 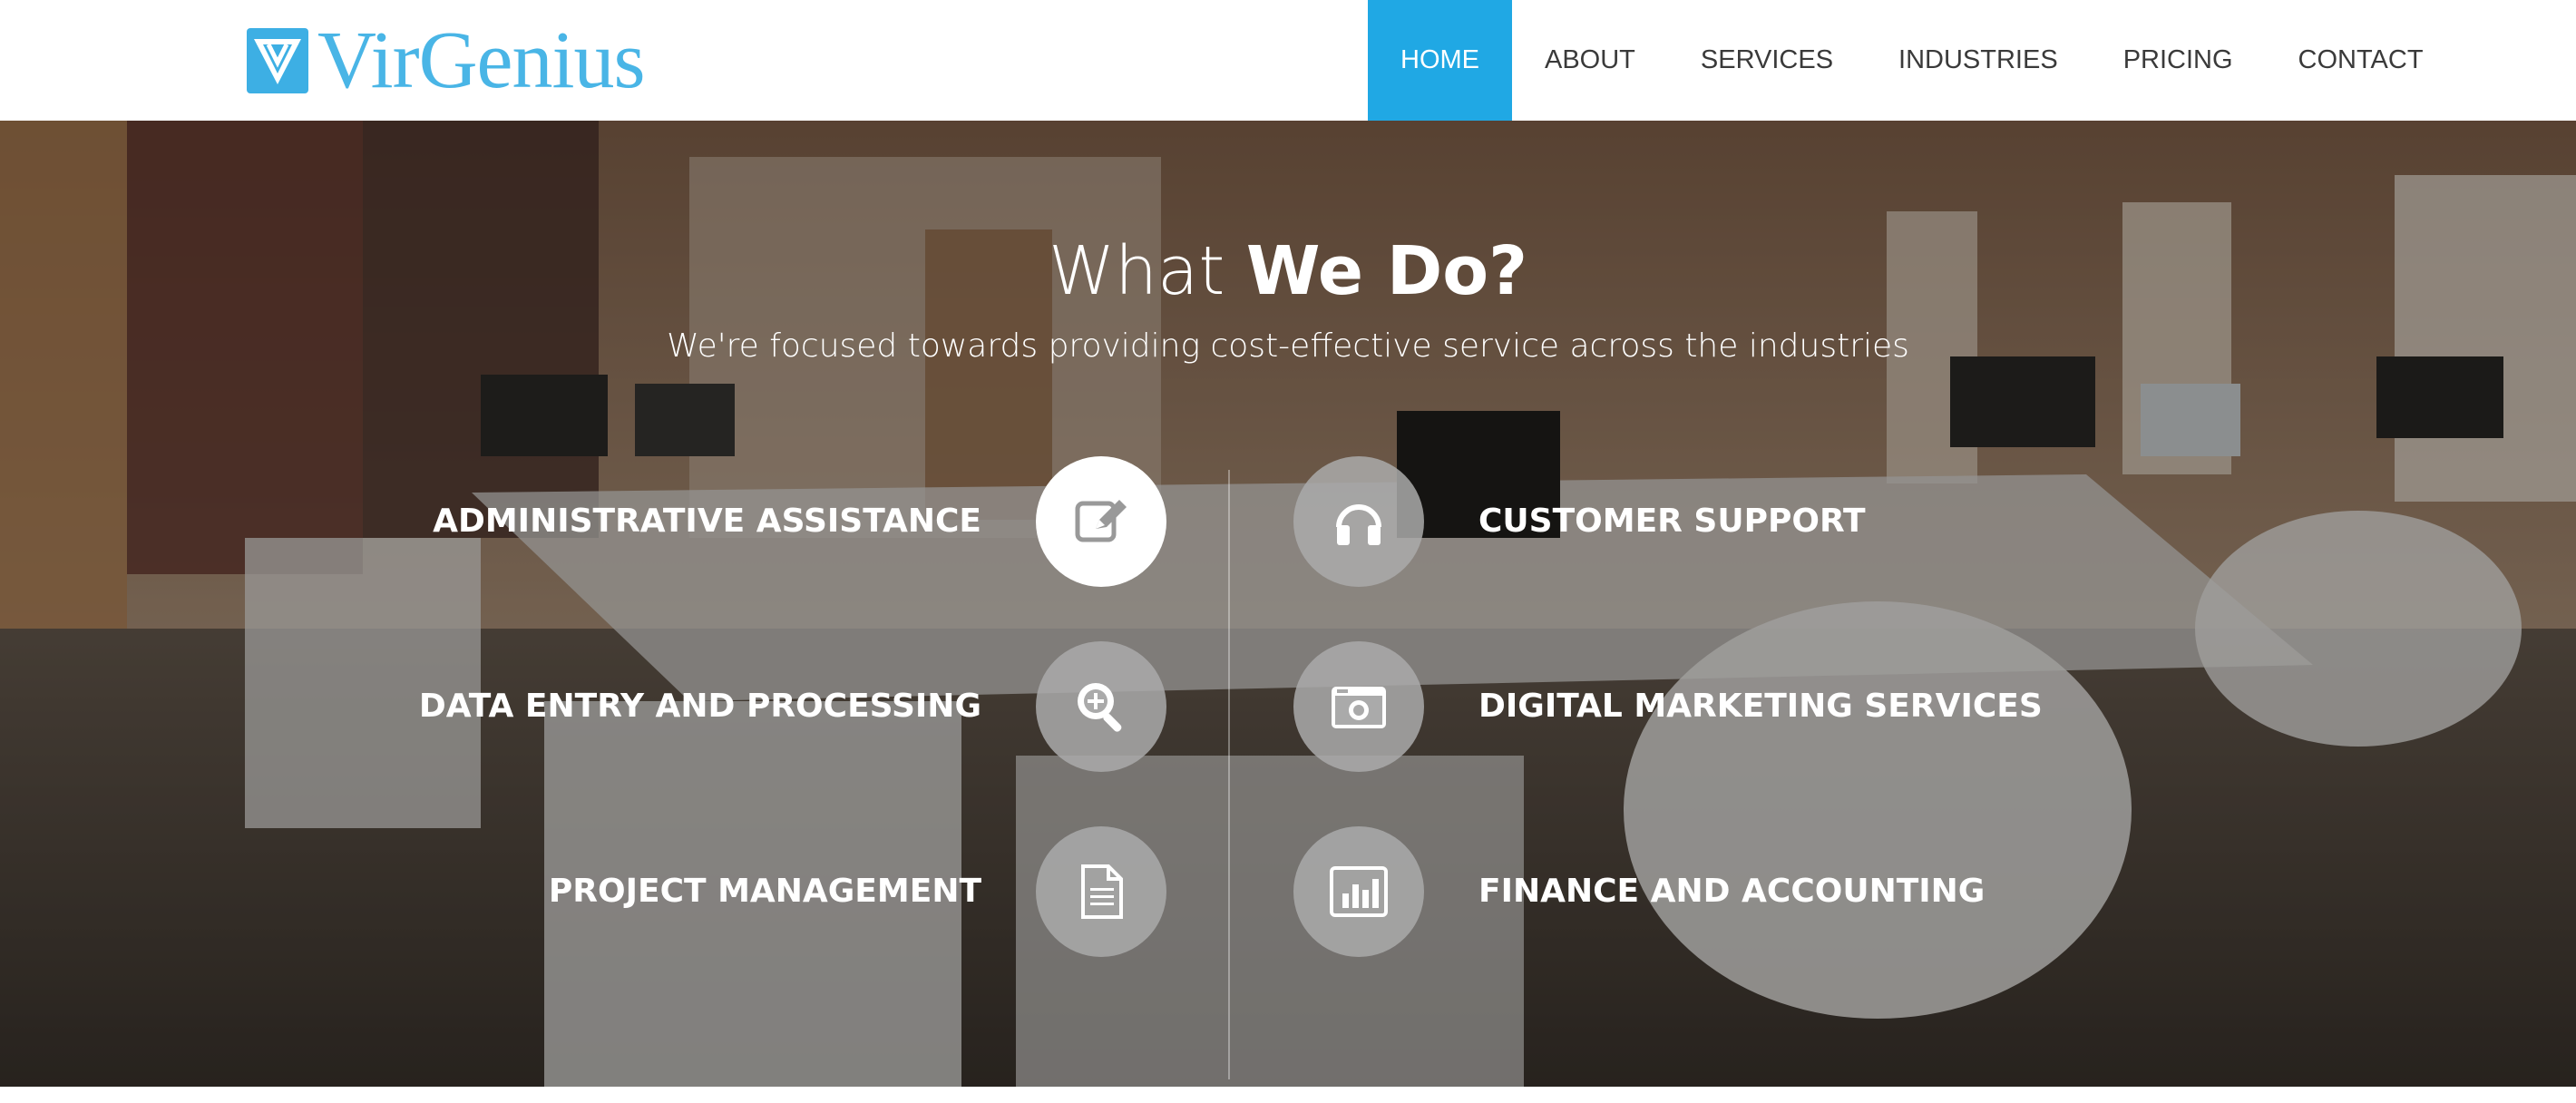 I want to click on nav-pricing: PRICING, so click(x=2178, y=60).